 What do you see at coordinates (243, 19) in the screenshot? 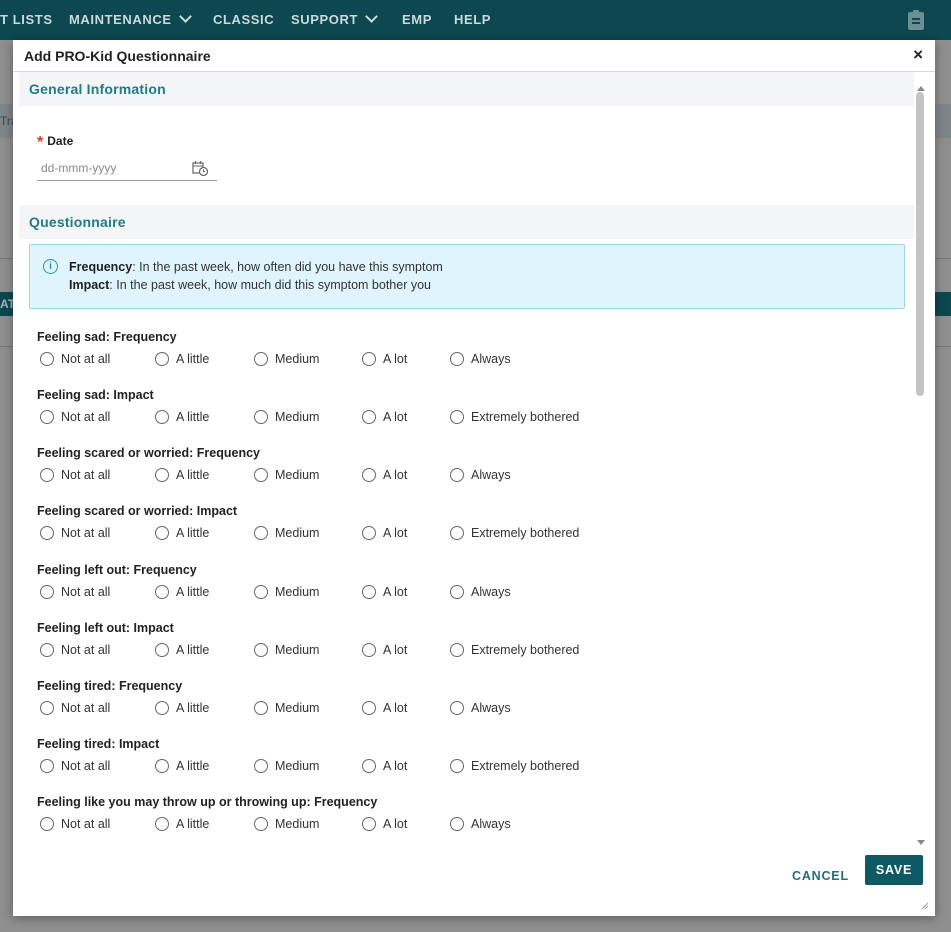
I see `nav-item-classic: CLASSIC` at bounding box center [243, 19].